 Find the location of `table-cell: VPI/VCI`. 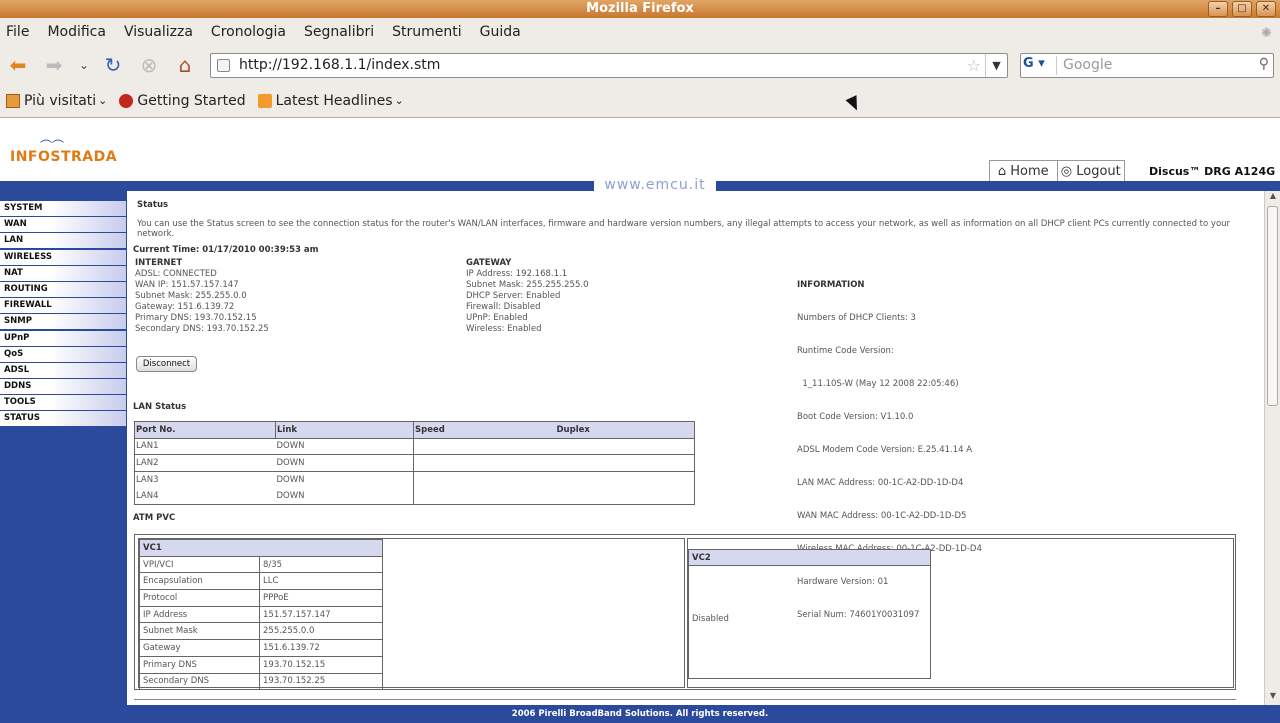

table-cell: VPI/VCI is located at coordinates (199, 564).